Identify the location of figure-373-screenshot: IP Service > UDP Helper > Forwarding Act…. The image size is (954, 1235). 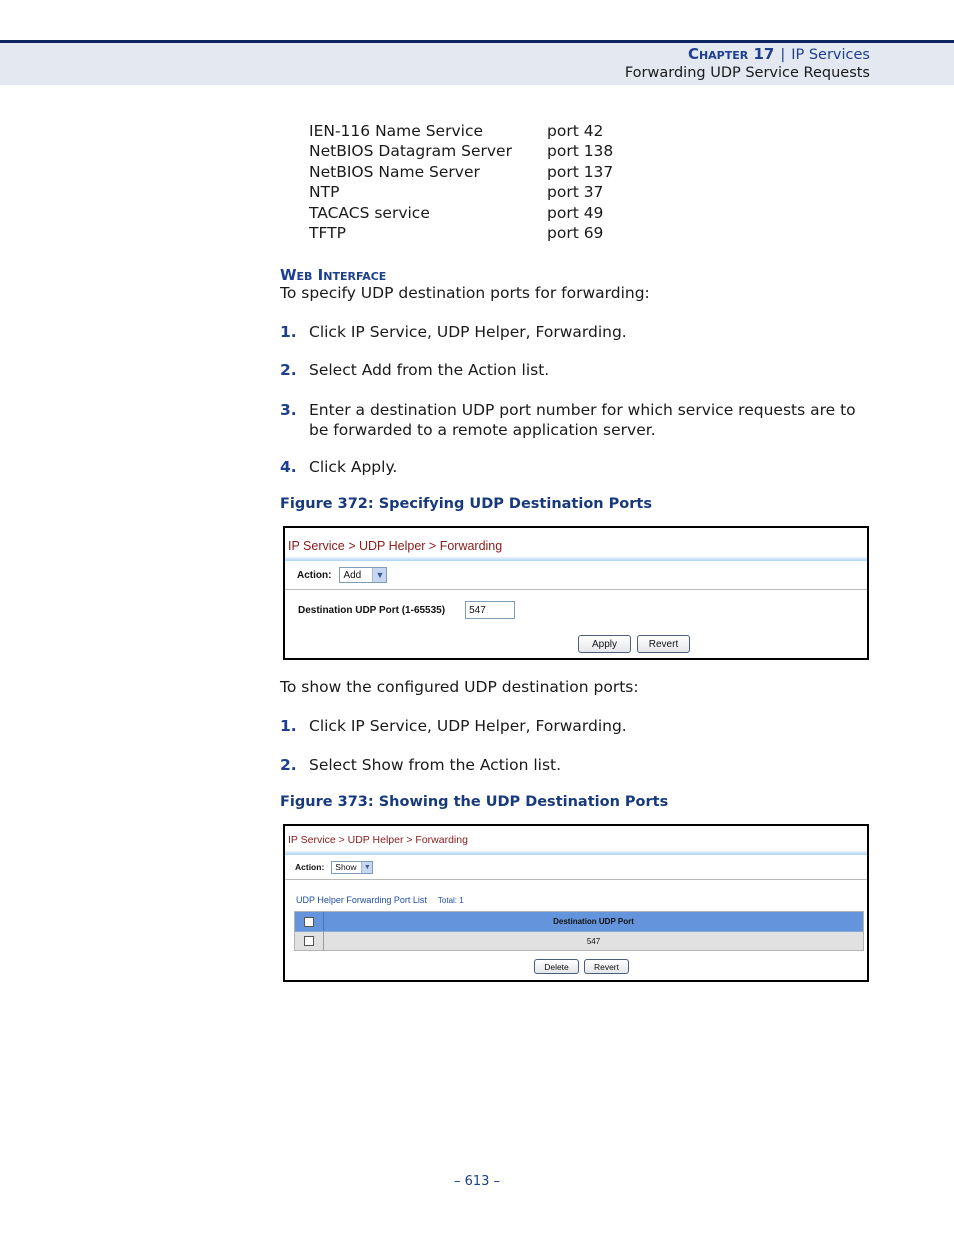
(576, 903).